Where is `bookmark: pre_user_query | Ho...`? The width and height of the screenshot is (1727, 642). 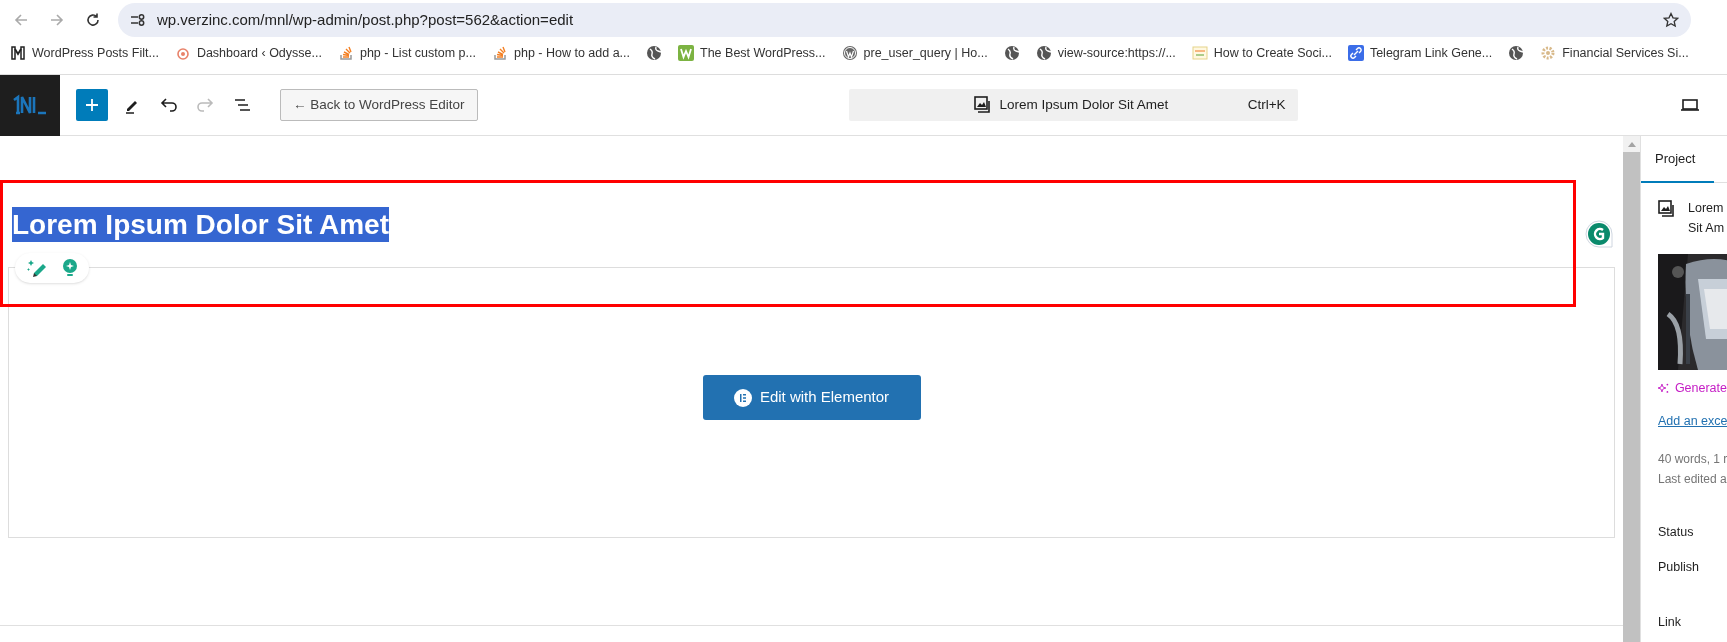 bookmark: pre_user_query | Ho... is located at coordinates (914, 53).